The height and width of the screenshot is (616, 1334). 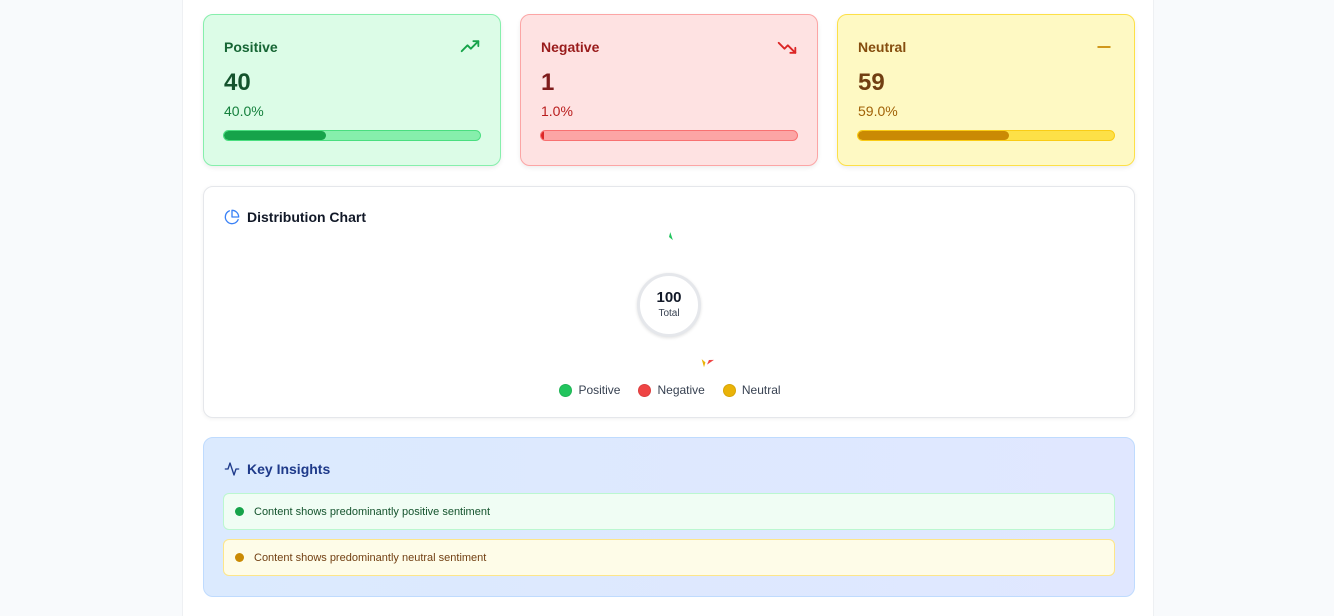 What do you see at coordinates (703, 363) in the screenshot?
I see `pie-slice-neutral` at bounding box center [703, 363].